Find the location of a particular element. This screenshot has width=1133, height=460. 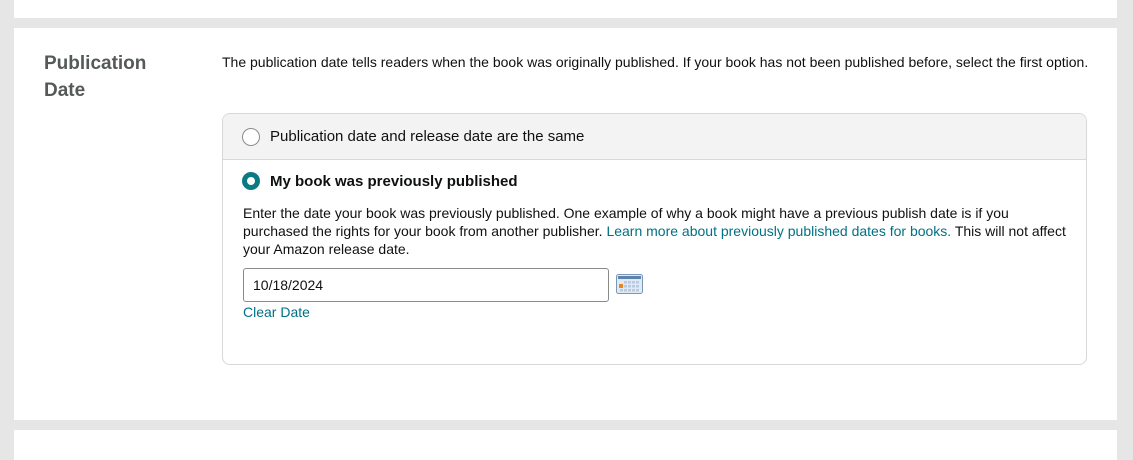

radio-previously-published is located at coordinates (251, 181).